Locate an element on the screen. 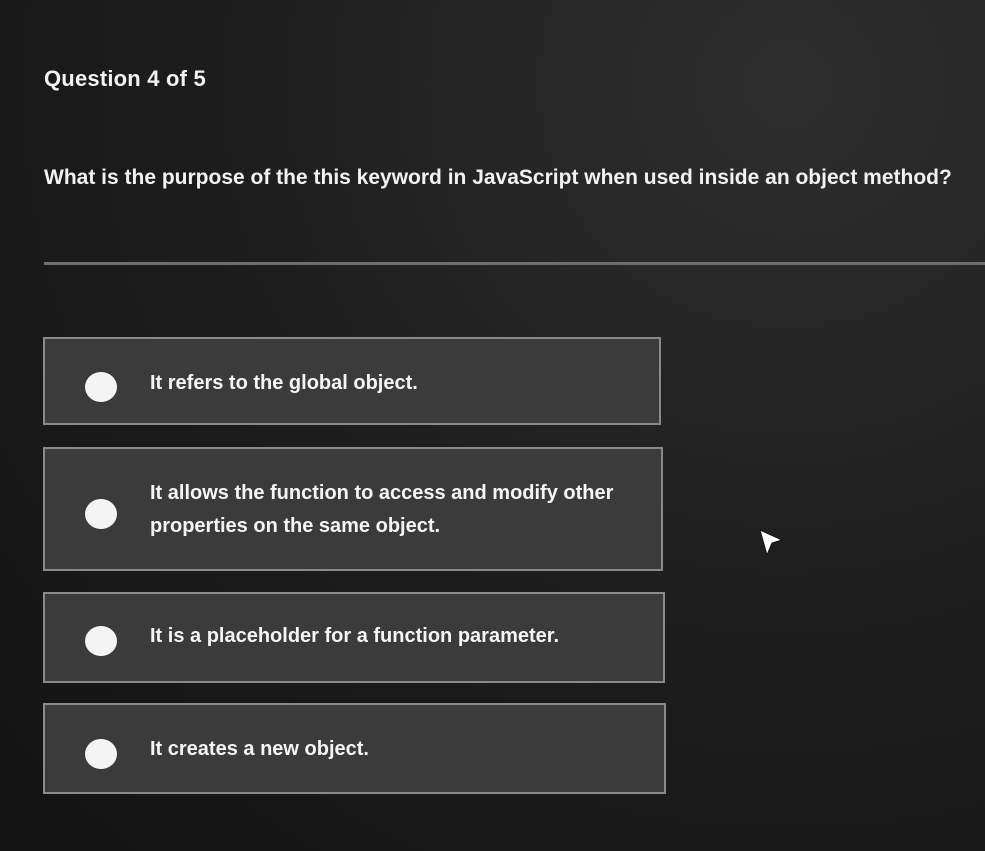 The height and width of the screenshot is (851, 985). answer-option-4: It creates a new object. is located at coordinates (354, 748).